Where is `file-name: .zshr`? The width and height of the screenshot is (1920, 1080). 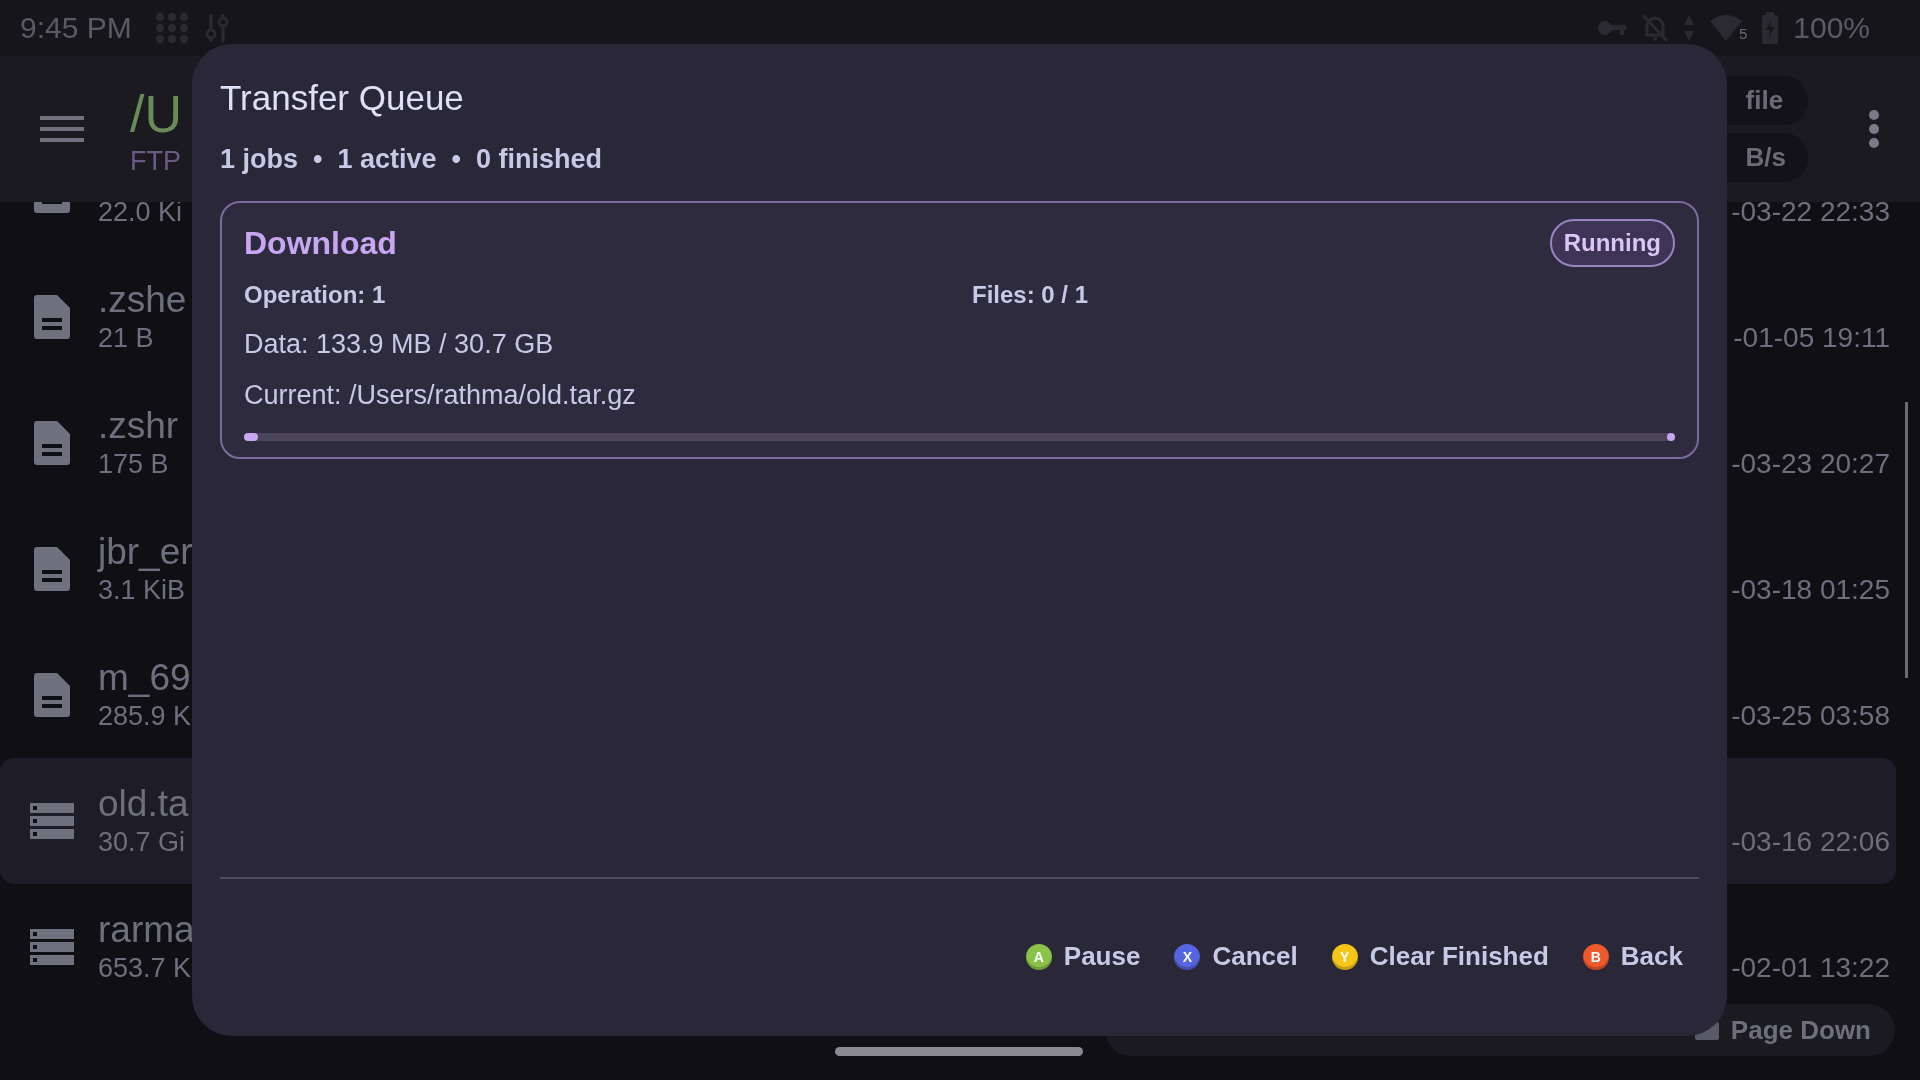
file-name: .zshr is located at coordinates (138, 426).